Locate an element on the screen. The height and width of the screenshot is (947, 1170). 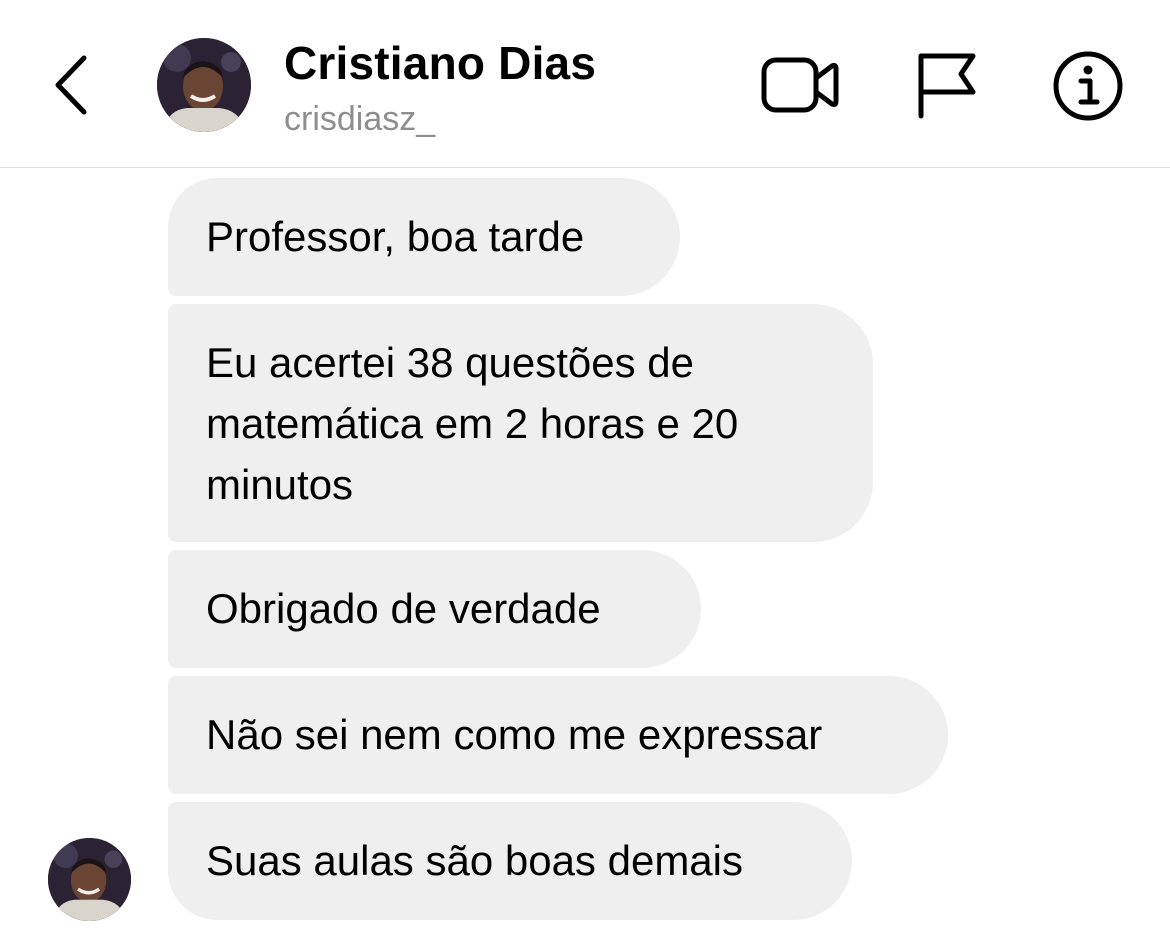
message-text: minutos is located at coordinates (280, 484).